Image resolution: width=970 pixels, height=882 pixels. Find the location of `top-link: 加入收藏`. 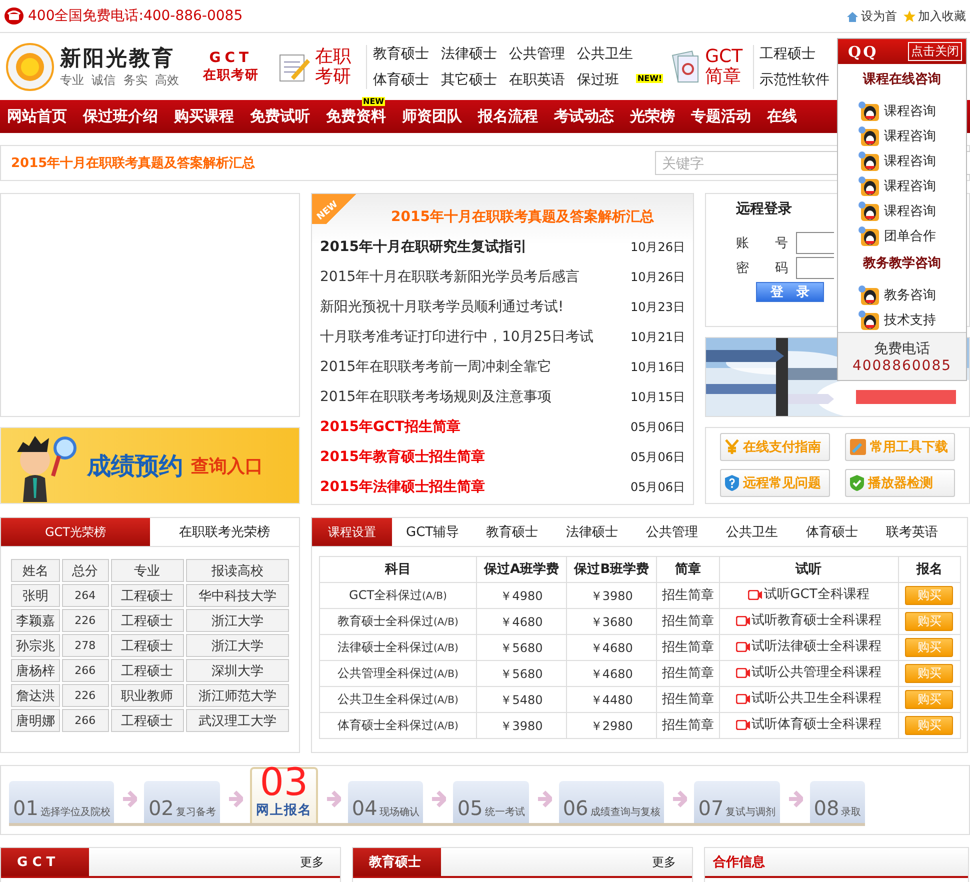

top-link: 加入收藏 is located at coordinates (942, 16).